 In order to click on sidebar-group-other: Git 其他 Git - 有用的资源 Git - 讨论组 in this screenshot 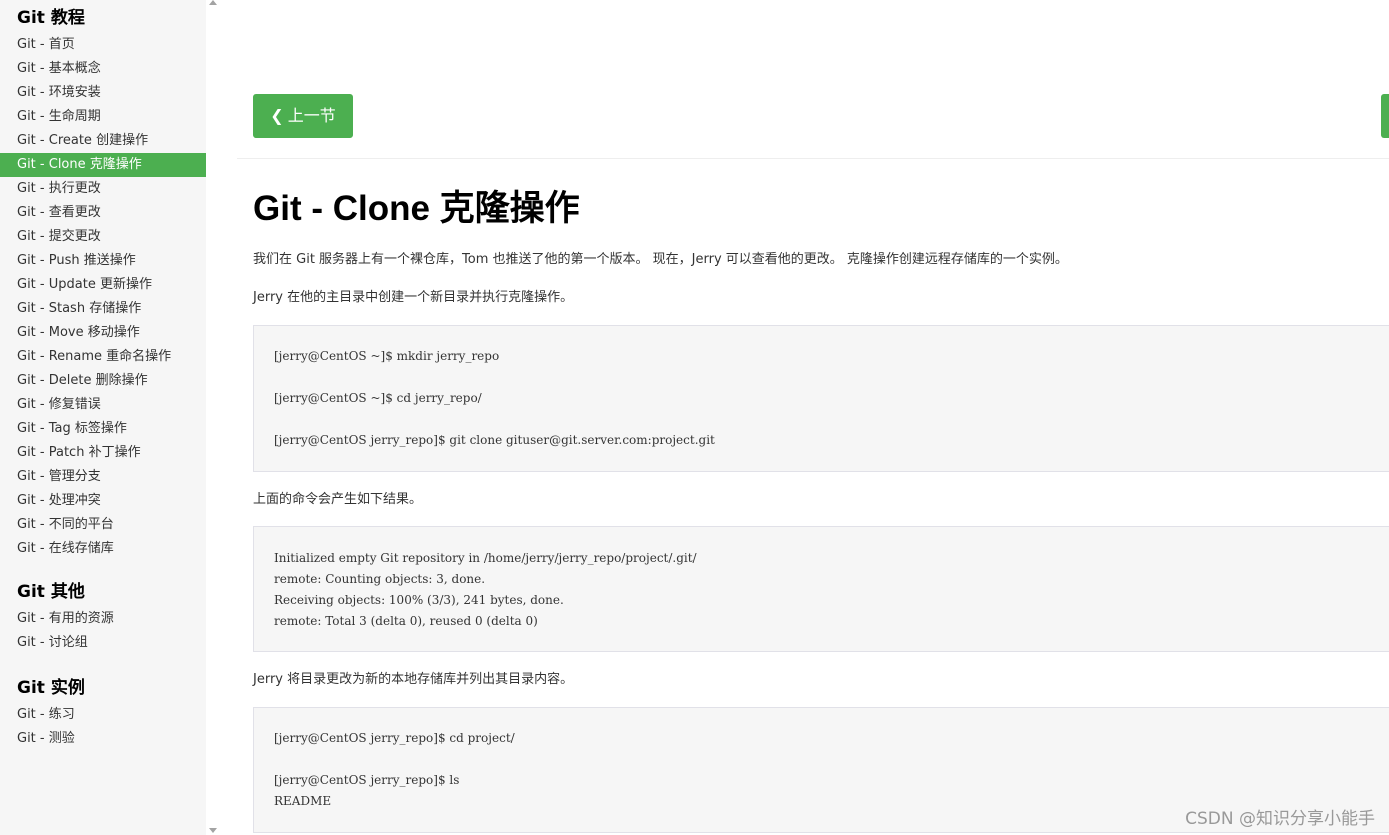, I will do `click(103, 616)`.